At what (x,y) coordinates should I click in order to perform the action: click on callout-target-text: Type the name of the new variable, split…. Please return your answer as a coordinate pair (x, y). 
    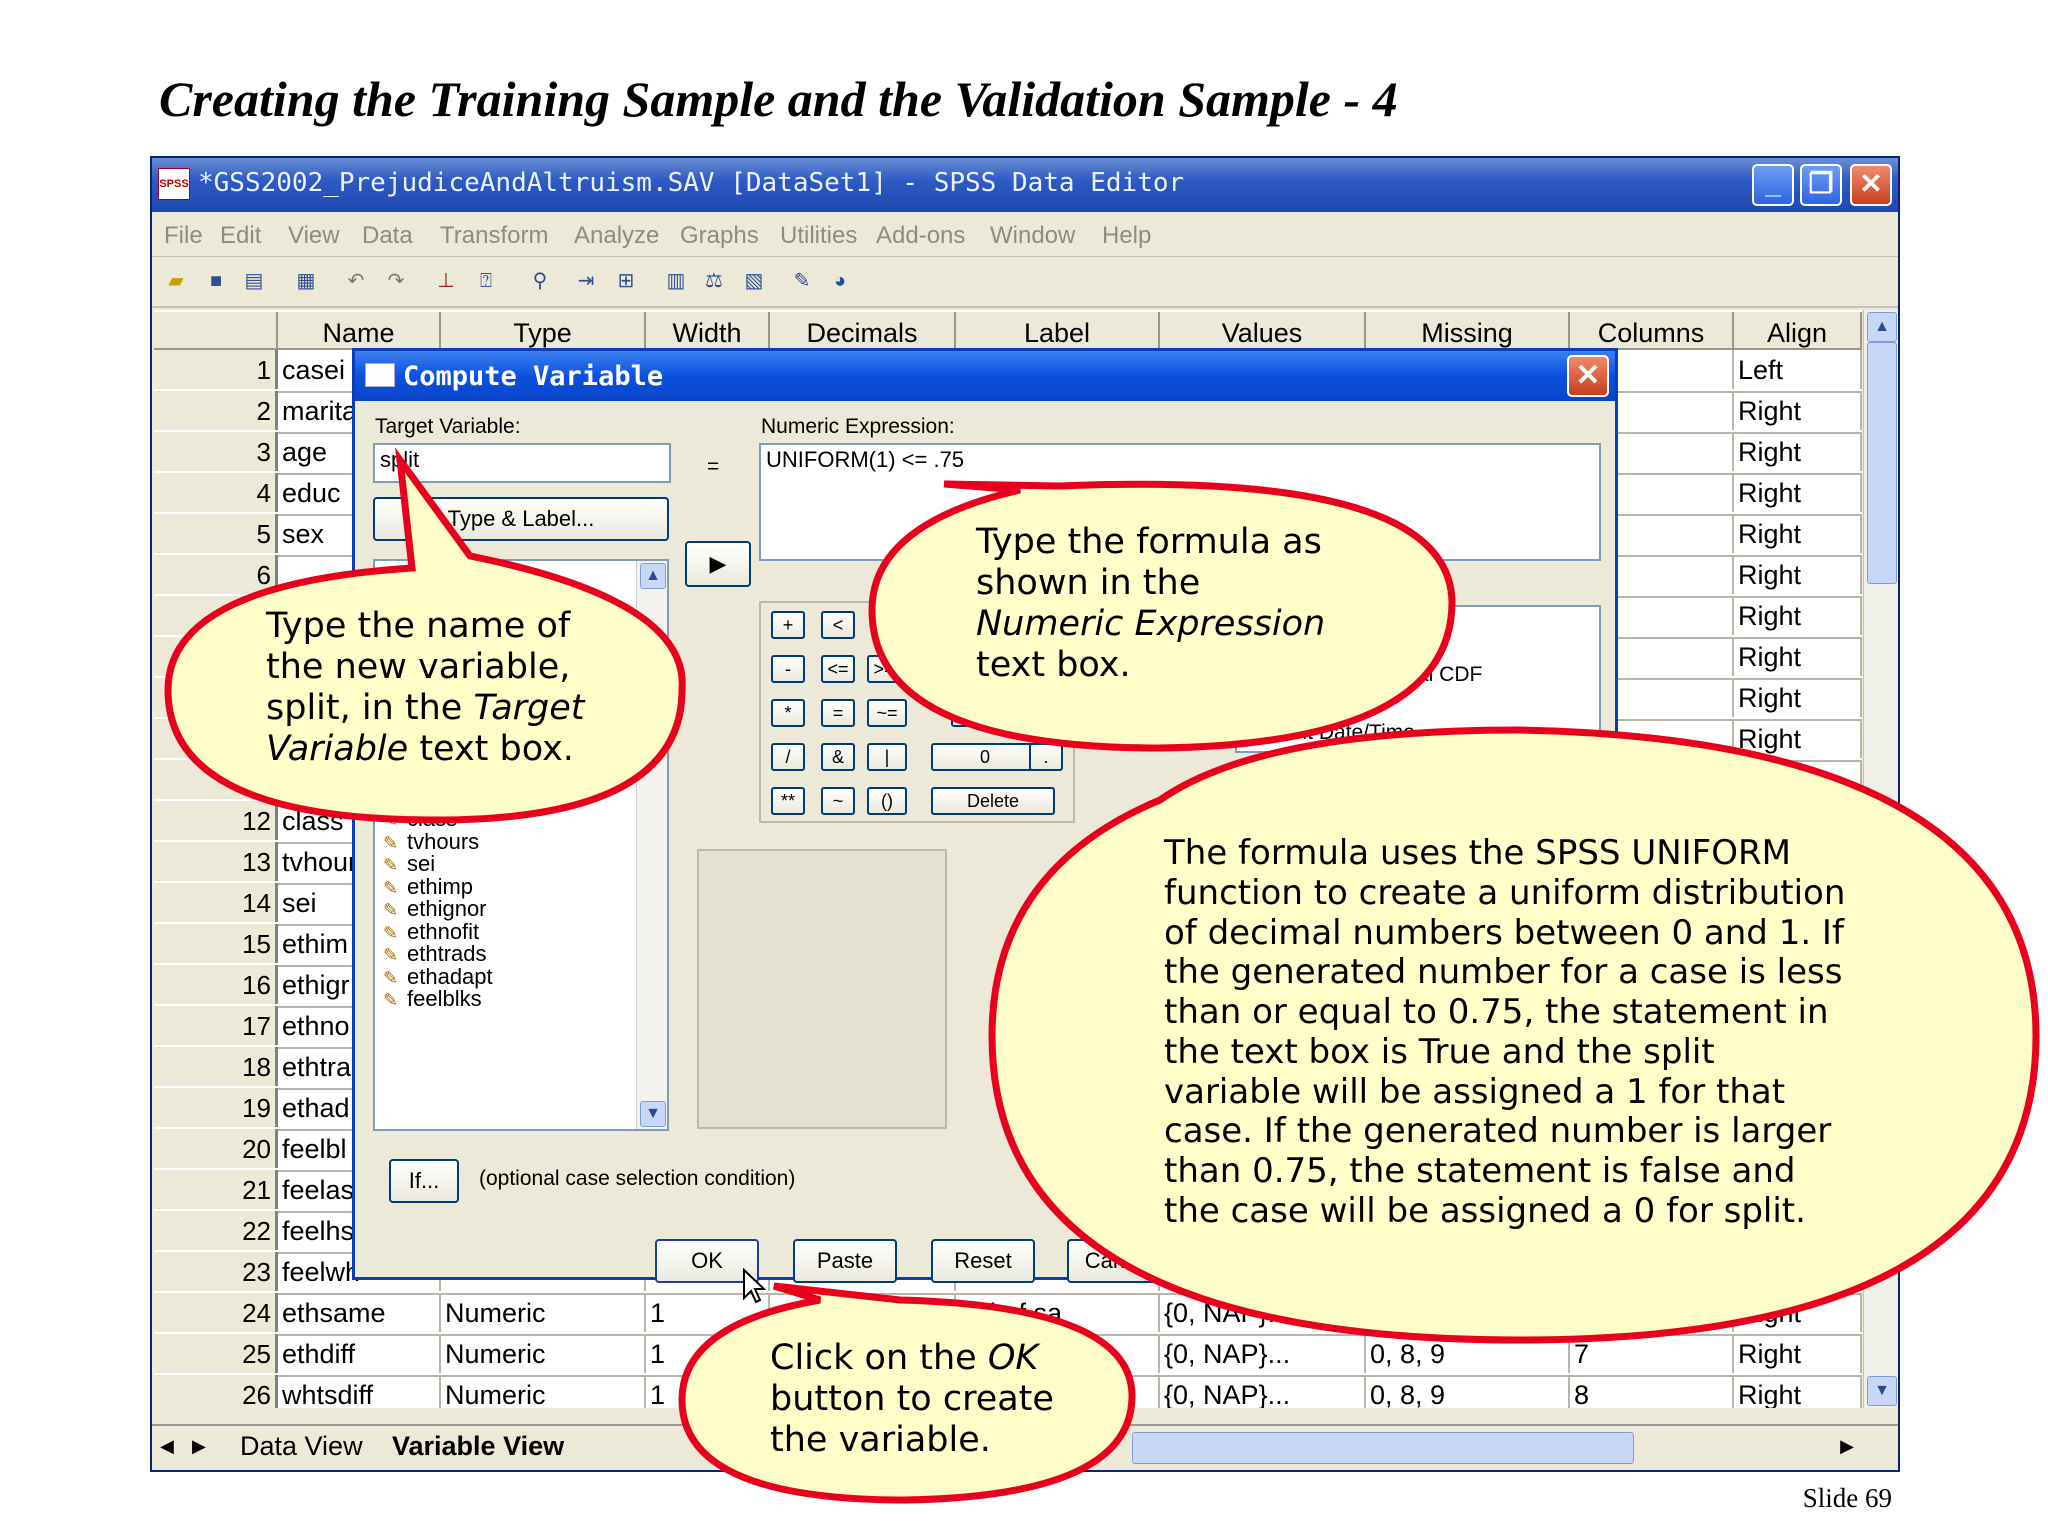
    Looking at the image, I should click on (425, 688).